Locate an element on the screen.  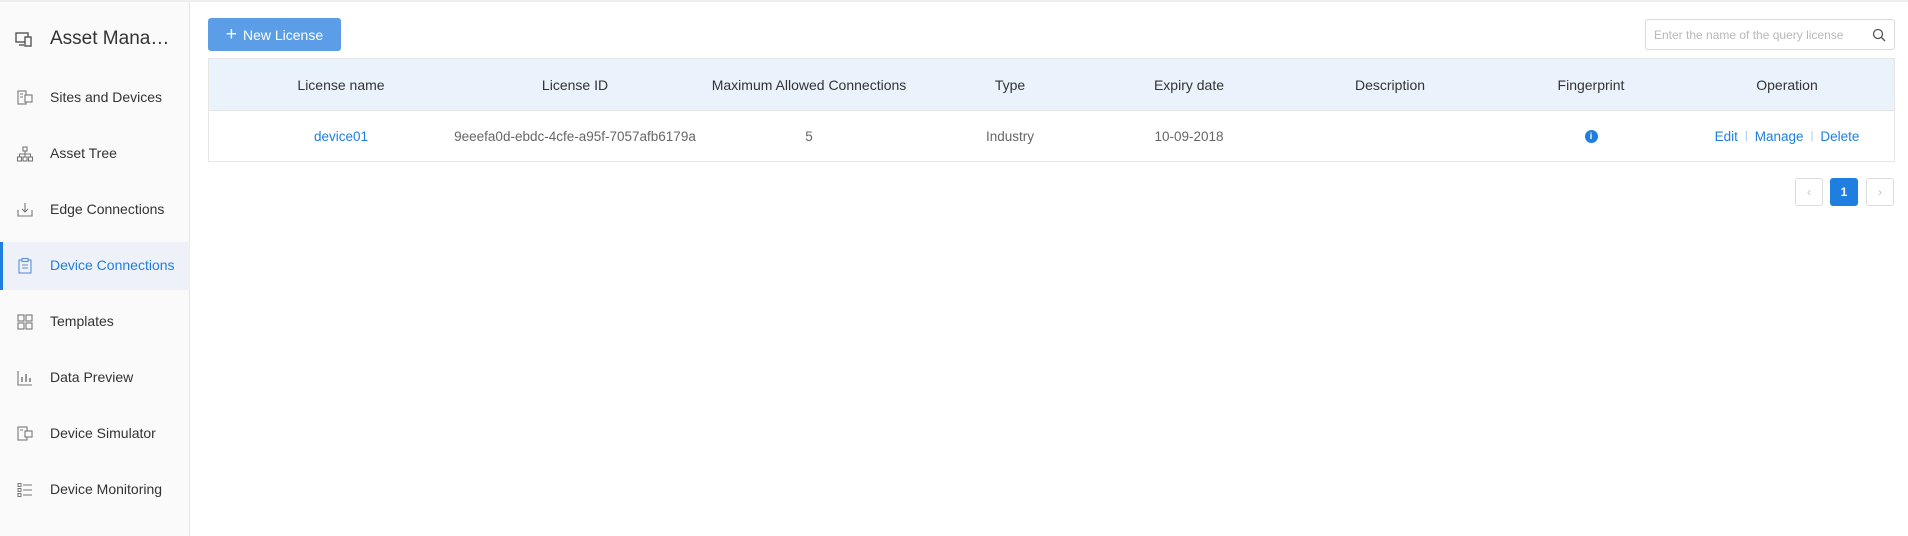
column-header: License name is located at coordinates (341, 84).